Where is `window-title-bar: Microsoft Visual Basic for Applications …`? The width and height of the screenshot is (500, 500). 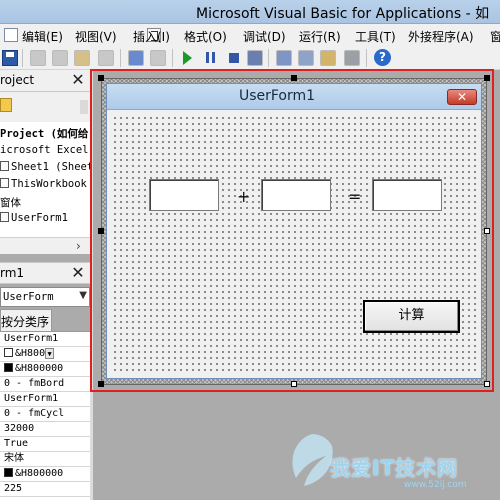
window-title-bar: Microsoft Visual Basic for Applications … is located at coordinates (250, 12).